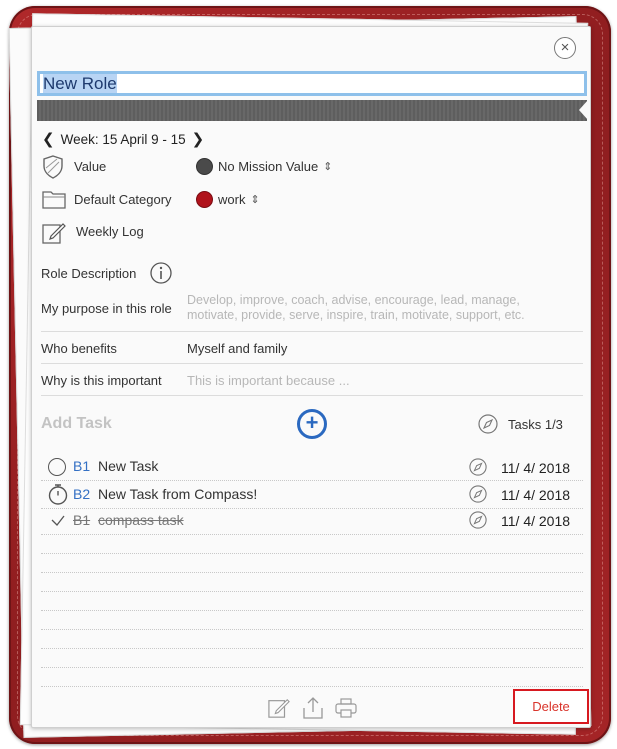 The width and height of the screenshot is (617, 749). I want to click on week-navigator: ❮ Week: 15 April 9 - 15 ❯, so click(123, 139).